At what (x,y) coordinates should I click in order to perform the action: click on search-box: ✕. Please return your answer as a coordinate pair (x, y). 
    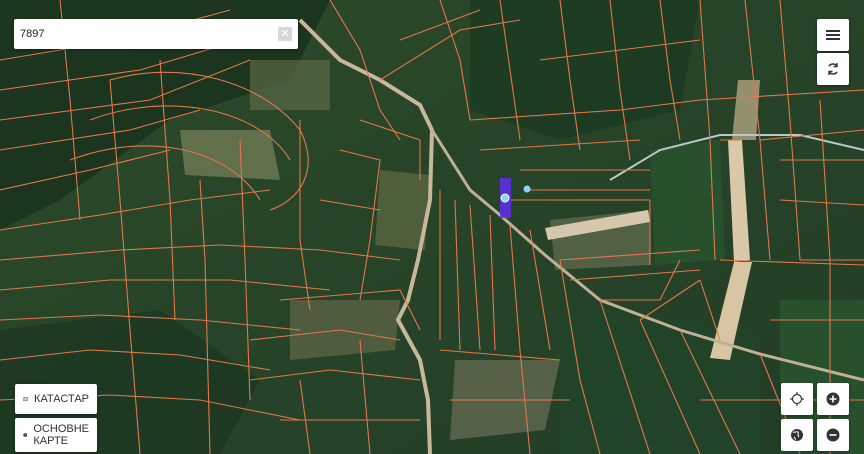
    Looking at the image, I should click on (156, 34).